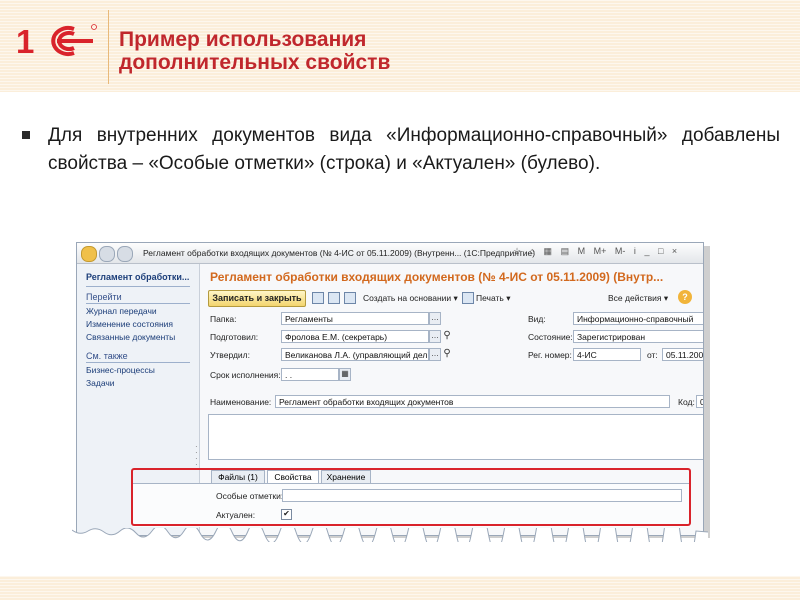 The width and height of the screenshot is (800, 600). I want to click on create-based-on-menu: Создать на основании ▾, so click(410, 298).